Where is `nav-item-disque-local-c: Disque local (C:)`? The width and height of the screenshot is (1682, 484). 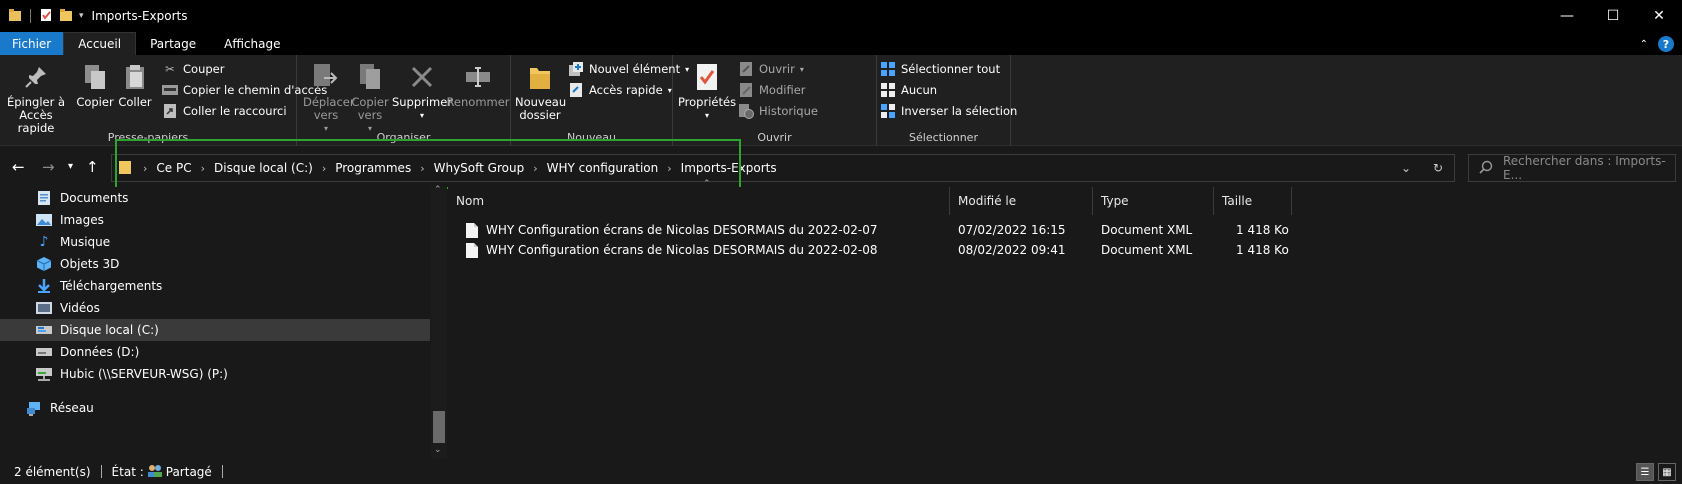
nav-item-disque-local-c: Disque local (C:) is located at coordinates (215, 330).